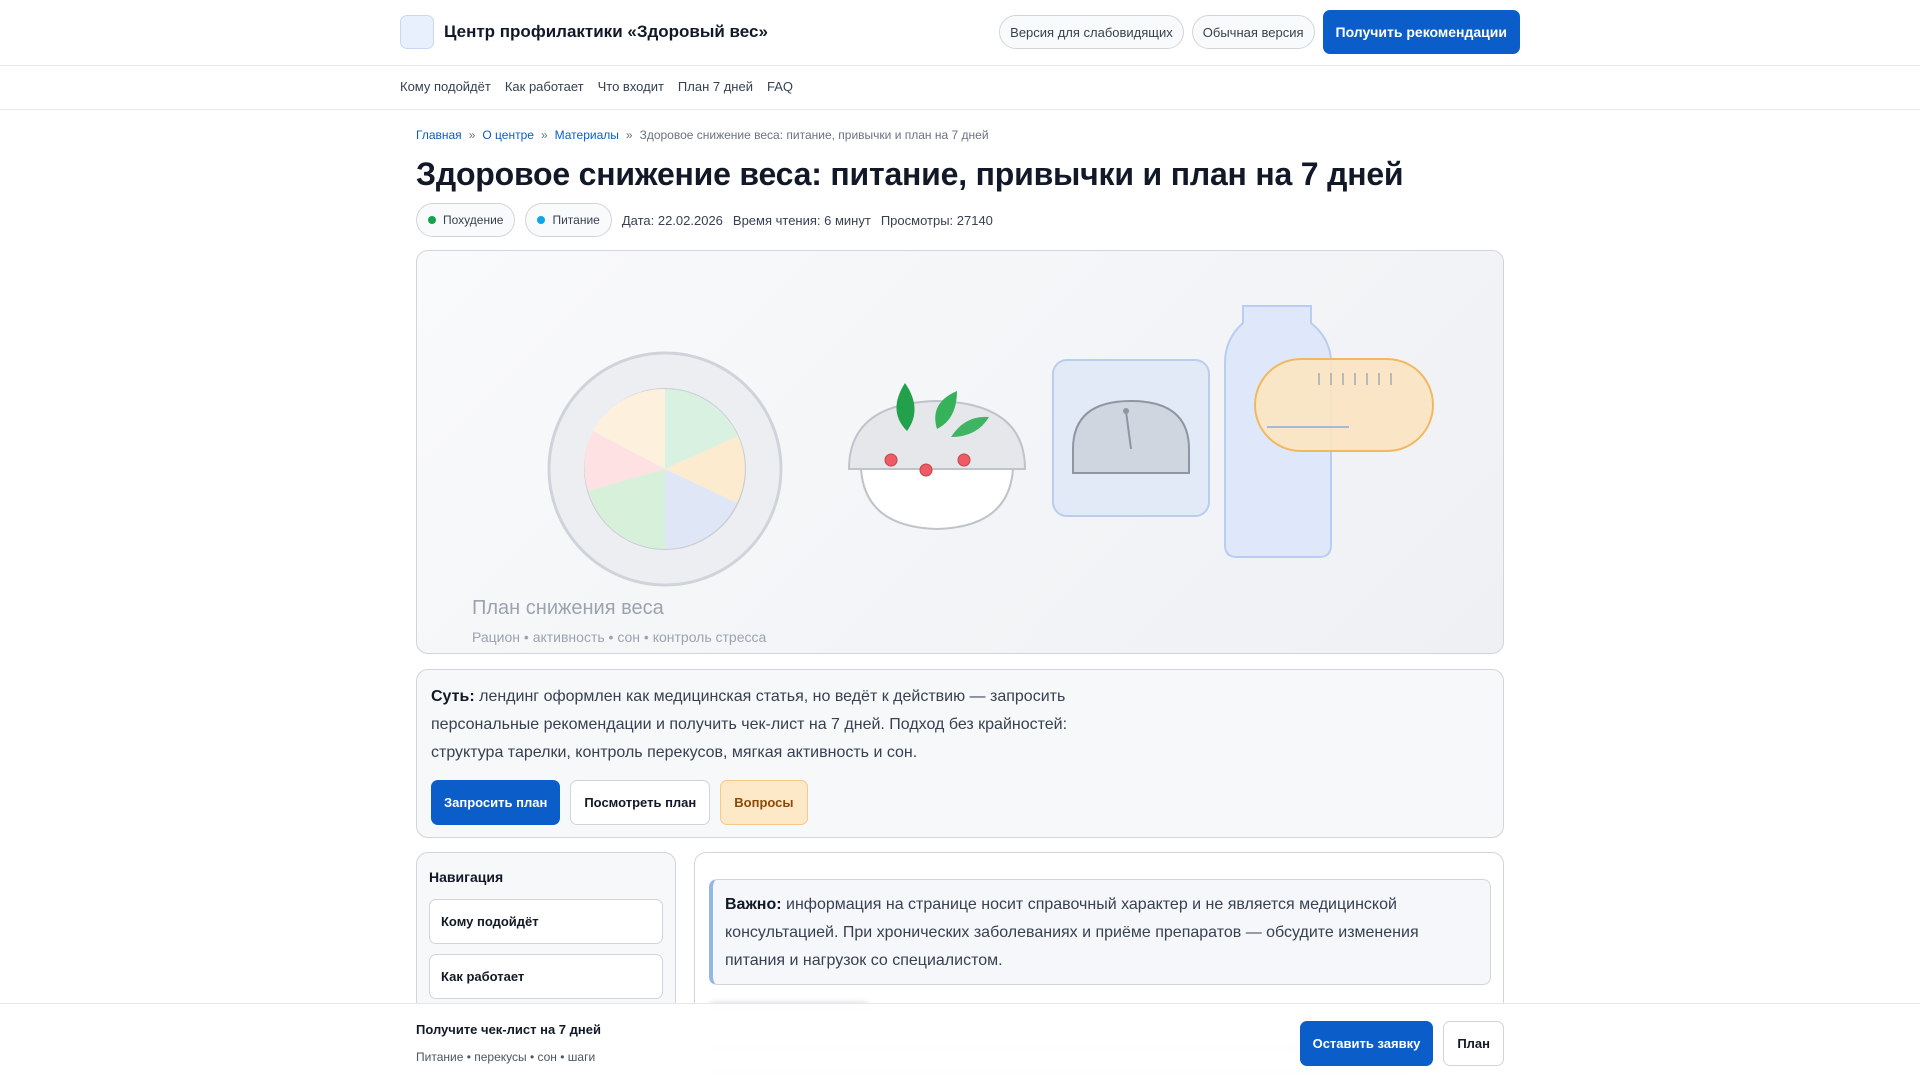 Image resolution: width=1920 pixels, height=1080 pixels. Describe the element at coordinates (496, 802) in the screenshot. I see `request-plan-button: Запросить план` at that location.